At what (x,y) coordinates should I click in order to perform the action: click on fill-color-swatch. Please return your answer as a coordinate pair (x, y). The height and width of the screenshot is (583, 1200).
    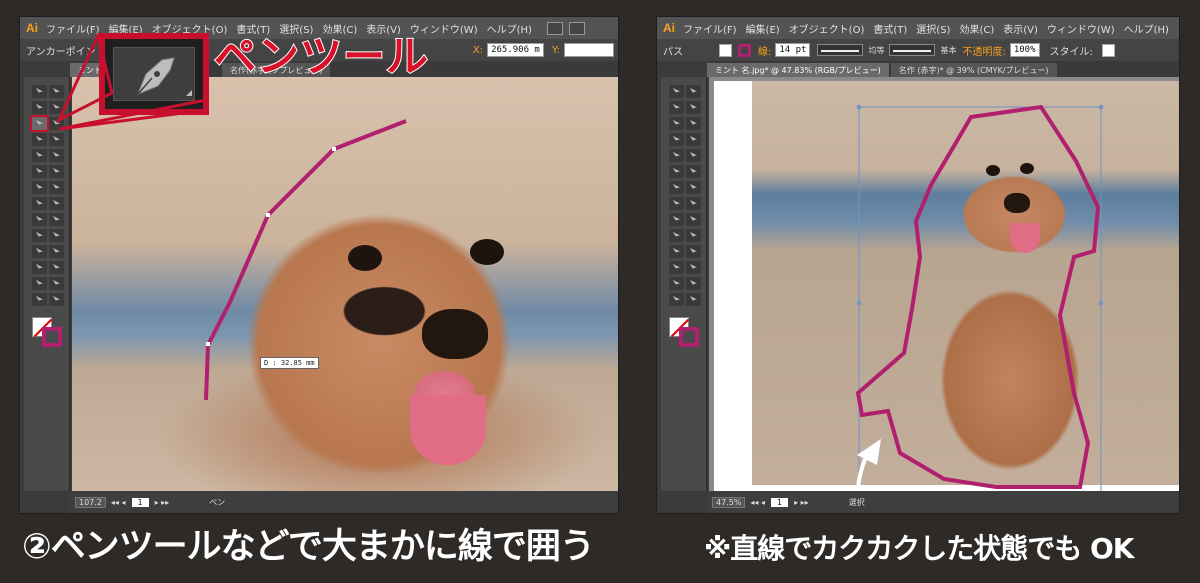
    Looking at the image, I should click on (725, 50).